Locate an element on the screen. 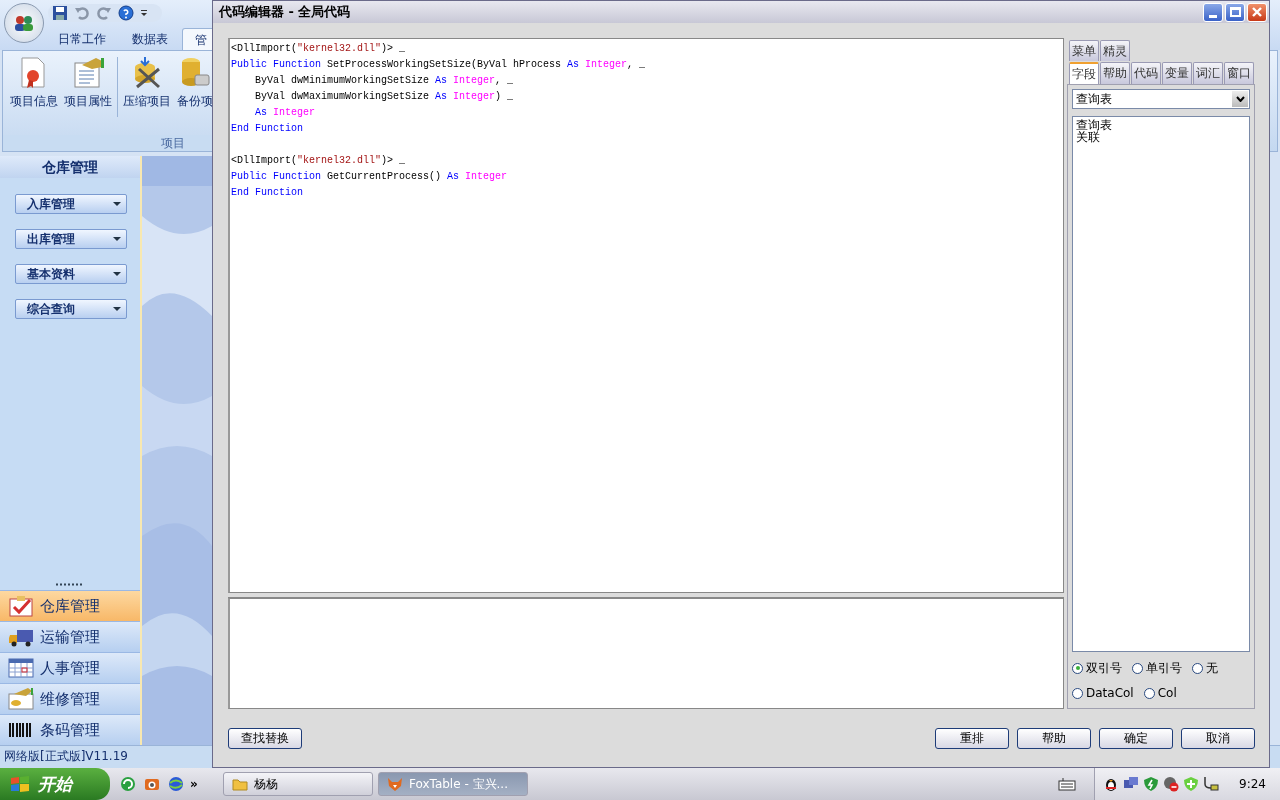 The image size is (1280, 800). tab: 词汇 is located at coordinates (1208, 73).